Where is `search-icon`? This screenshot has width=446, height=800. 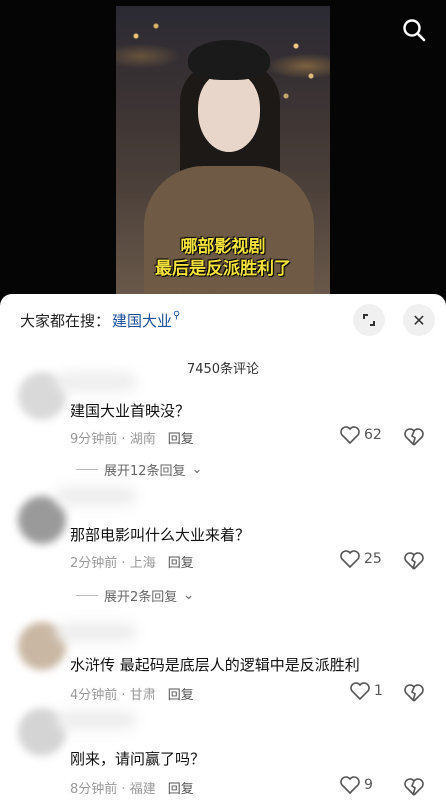 search-icon is located at coordinates (414, 30).